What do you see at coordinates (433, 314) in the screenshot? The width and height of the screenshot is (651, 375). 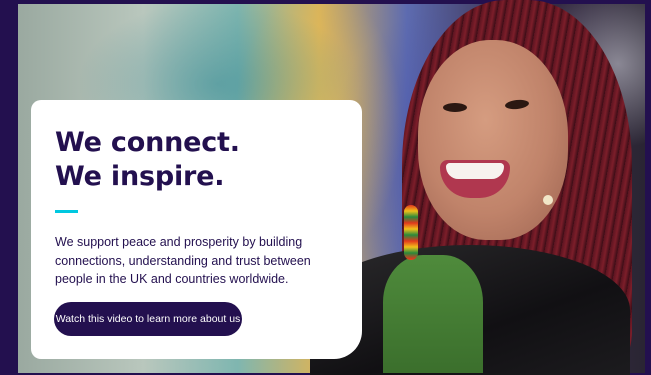 I see `hero-photo-sweater` at bounding box center [433, 314].